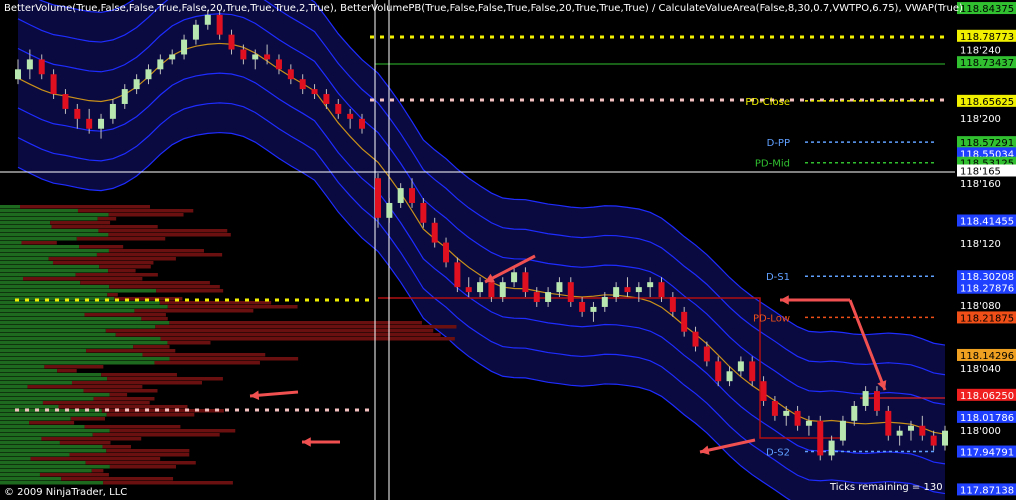 The height and width of the screenshot is (500, 1016). What do you see at coordinates (980, 119) in the screenshot?
I see `axis-tick-label: 118'200` at bounding box center [980, 119].